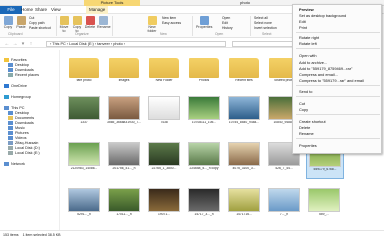 The image size is (384, 240). What do you see at coordinates (6, 97) in the screenshot?
I see `homegroup-icon` at bounding box center [6, 97].